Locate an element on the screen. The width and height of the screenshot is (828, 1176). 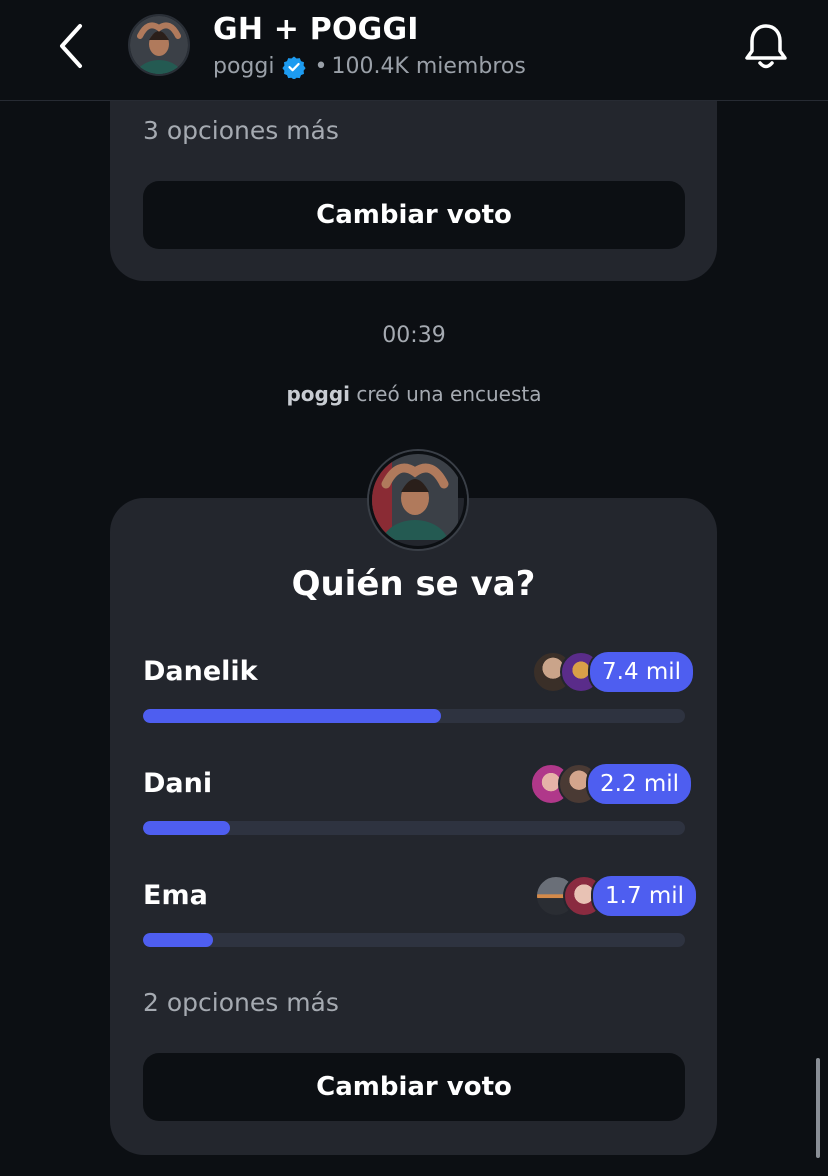
system-message-author: poggi is located at coordinates (318, 394).